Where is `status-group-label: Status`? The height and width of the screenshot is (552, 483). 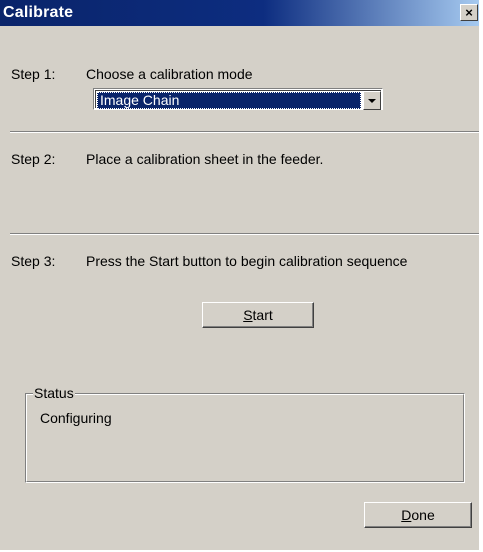
status-group-label: Status is located at coordinates (54, 393).